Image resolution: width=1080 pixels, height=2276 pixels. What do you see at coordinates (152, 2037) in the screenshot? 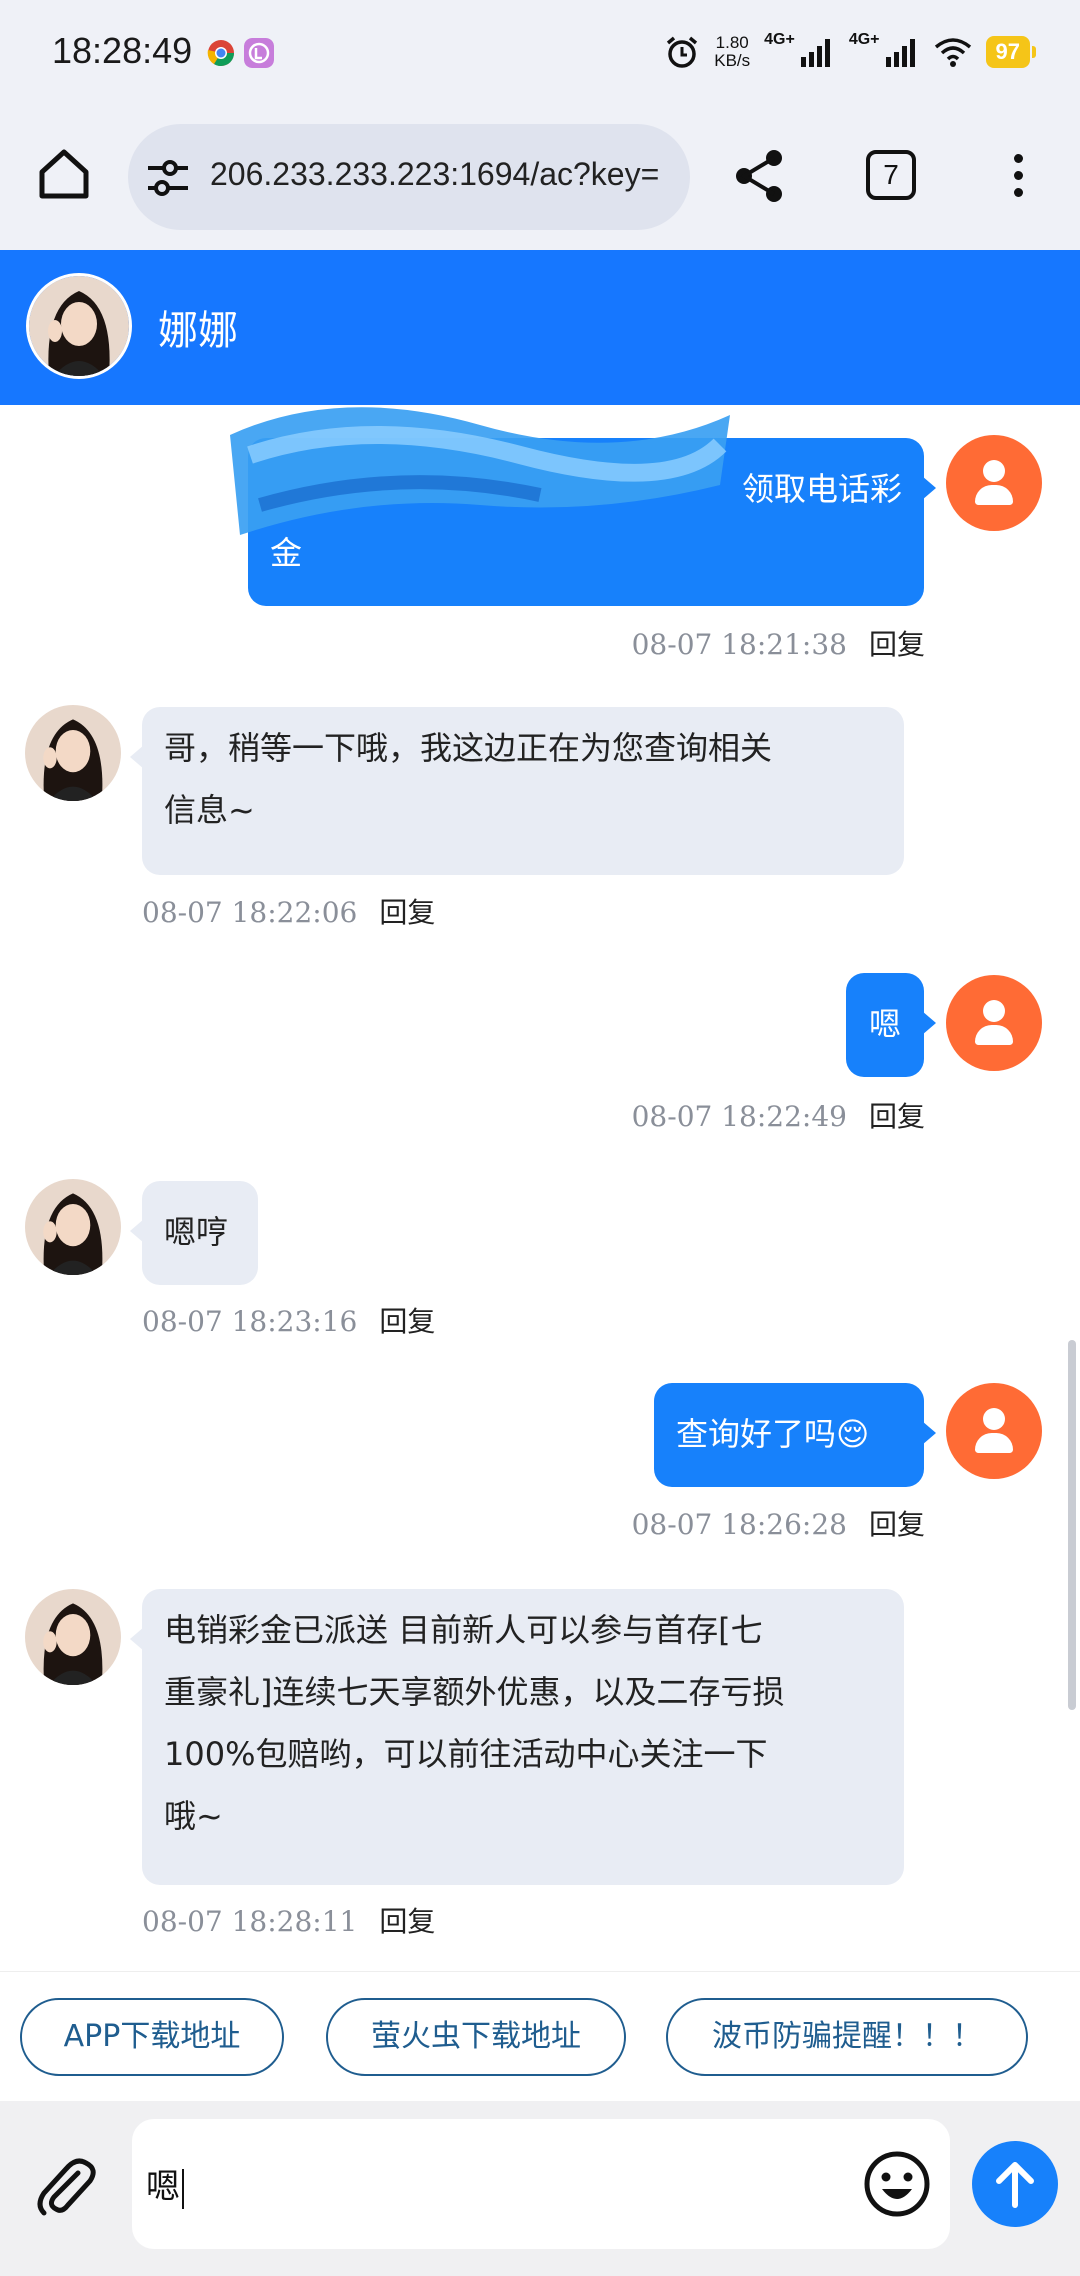
I see `quick-reply-app-download: APP下载地址` at bounding box center [152, 2037].